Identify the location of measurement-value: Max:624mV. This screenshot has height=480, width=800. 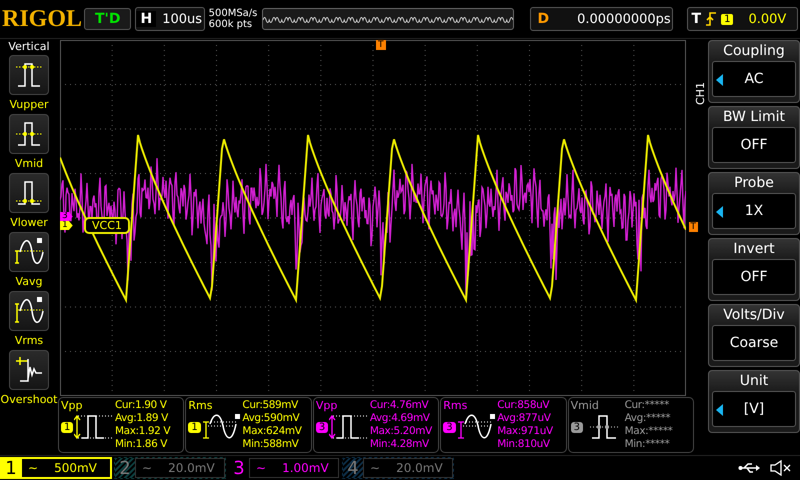
(272, 431).